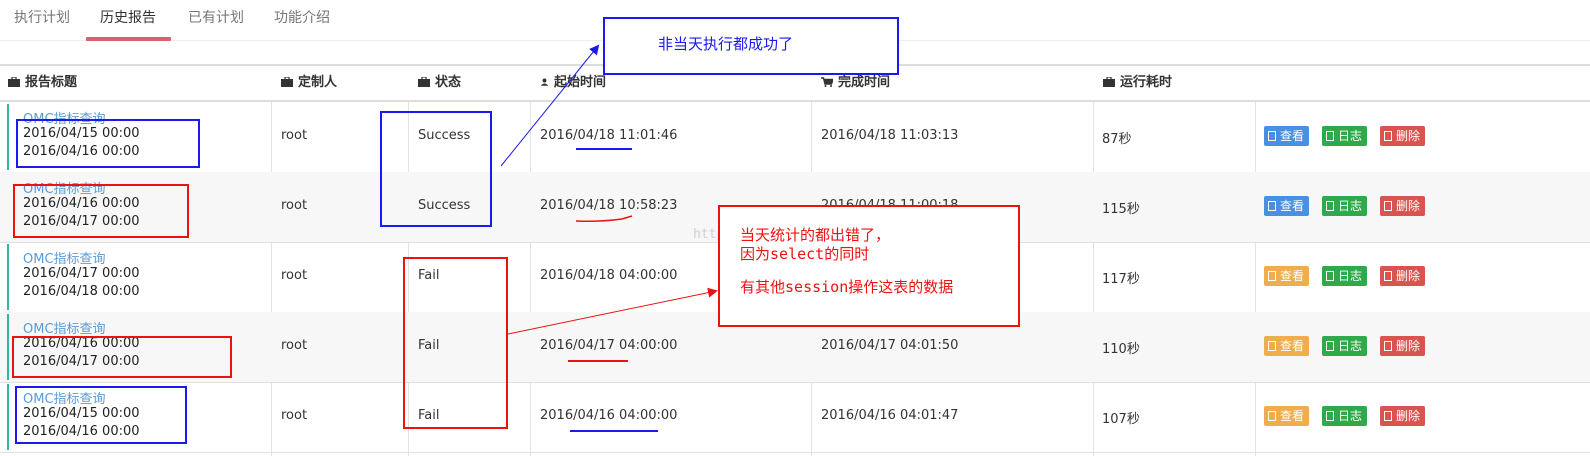 The width and height of the screenshot is (1590, 456). Describe the element at coordinates (1121, 349) in the screenshot. I see `duration: 110秒` at that location.